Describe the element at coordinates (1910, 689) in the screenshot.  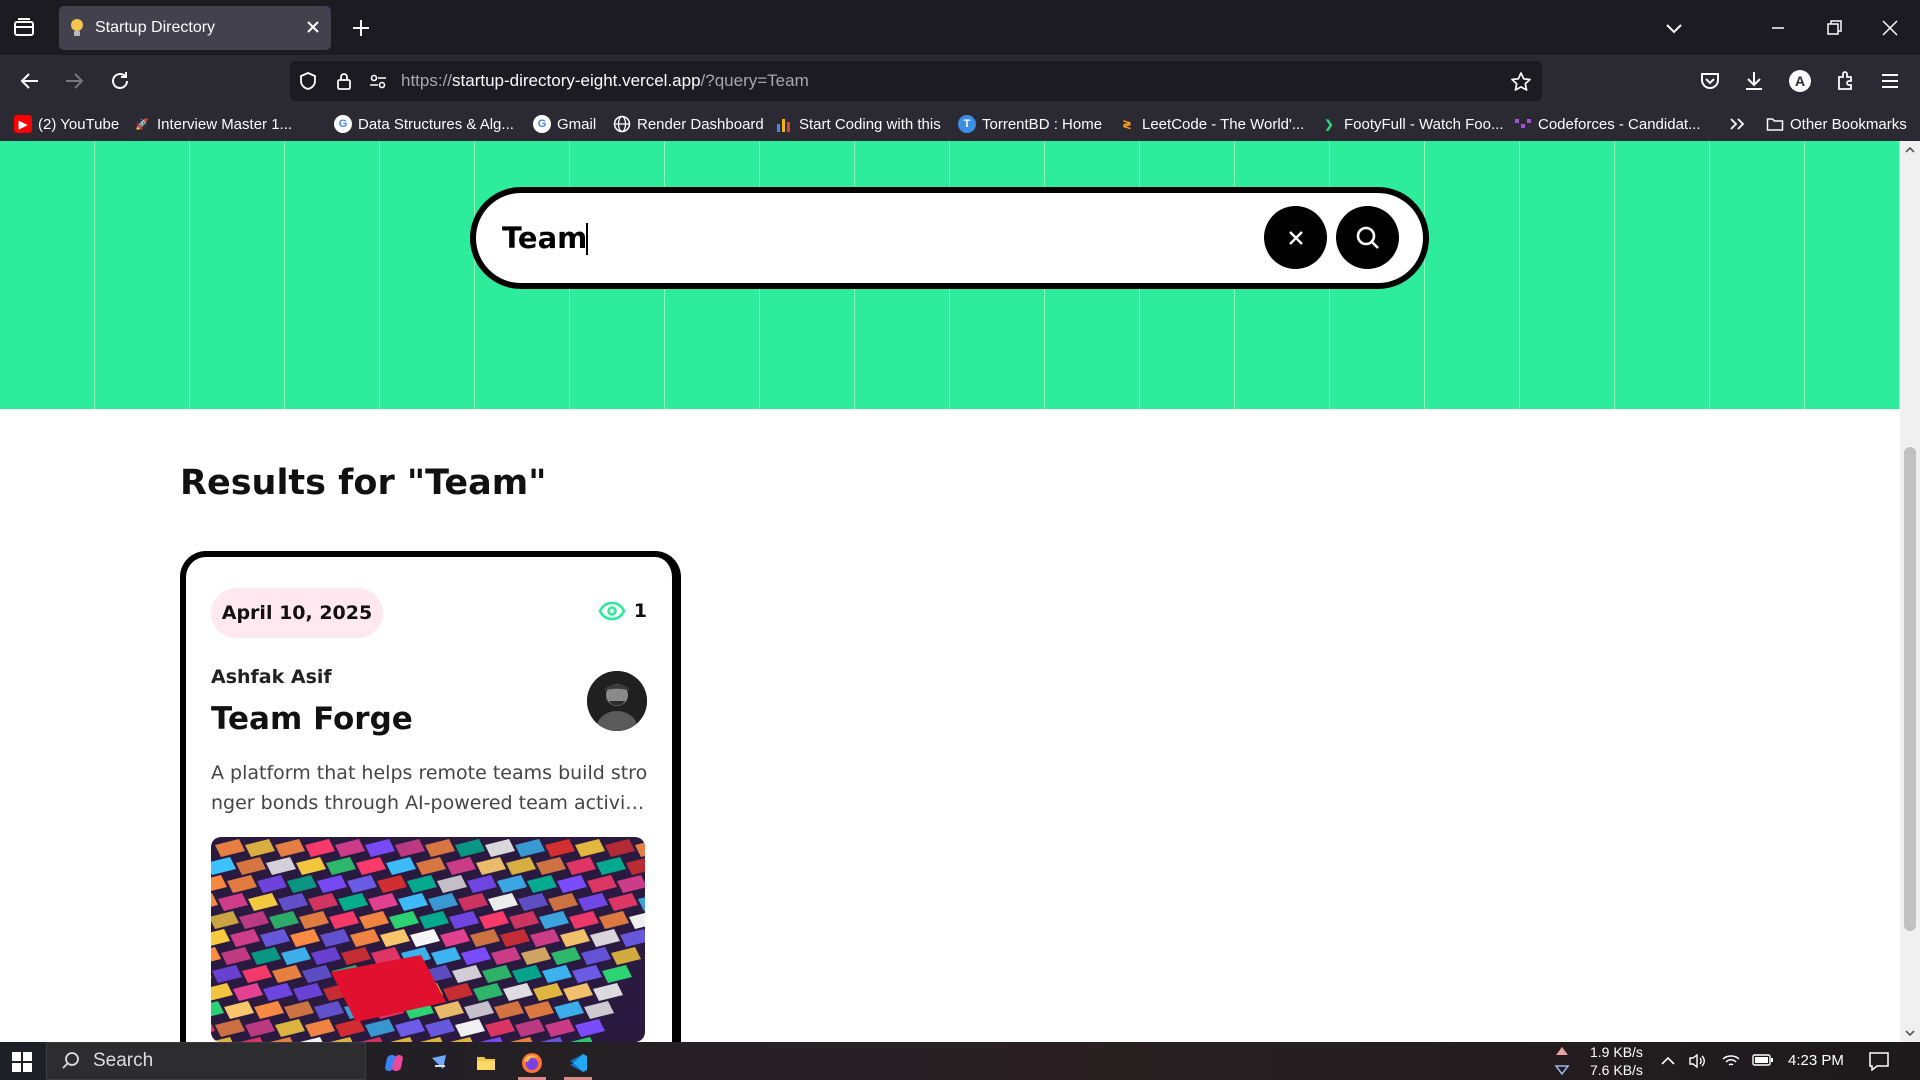
I see `scrollbar-thumb` at that location.